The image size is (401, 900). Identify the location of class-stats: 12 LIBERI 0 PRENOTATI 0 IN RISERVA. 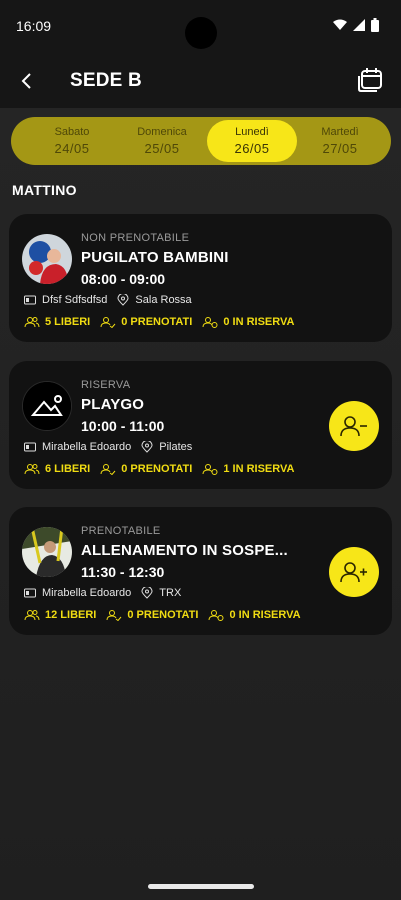
(162, 615).